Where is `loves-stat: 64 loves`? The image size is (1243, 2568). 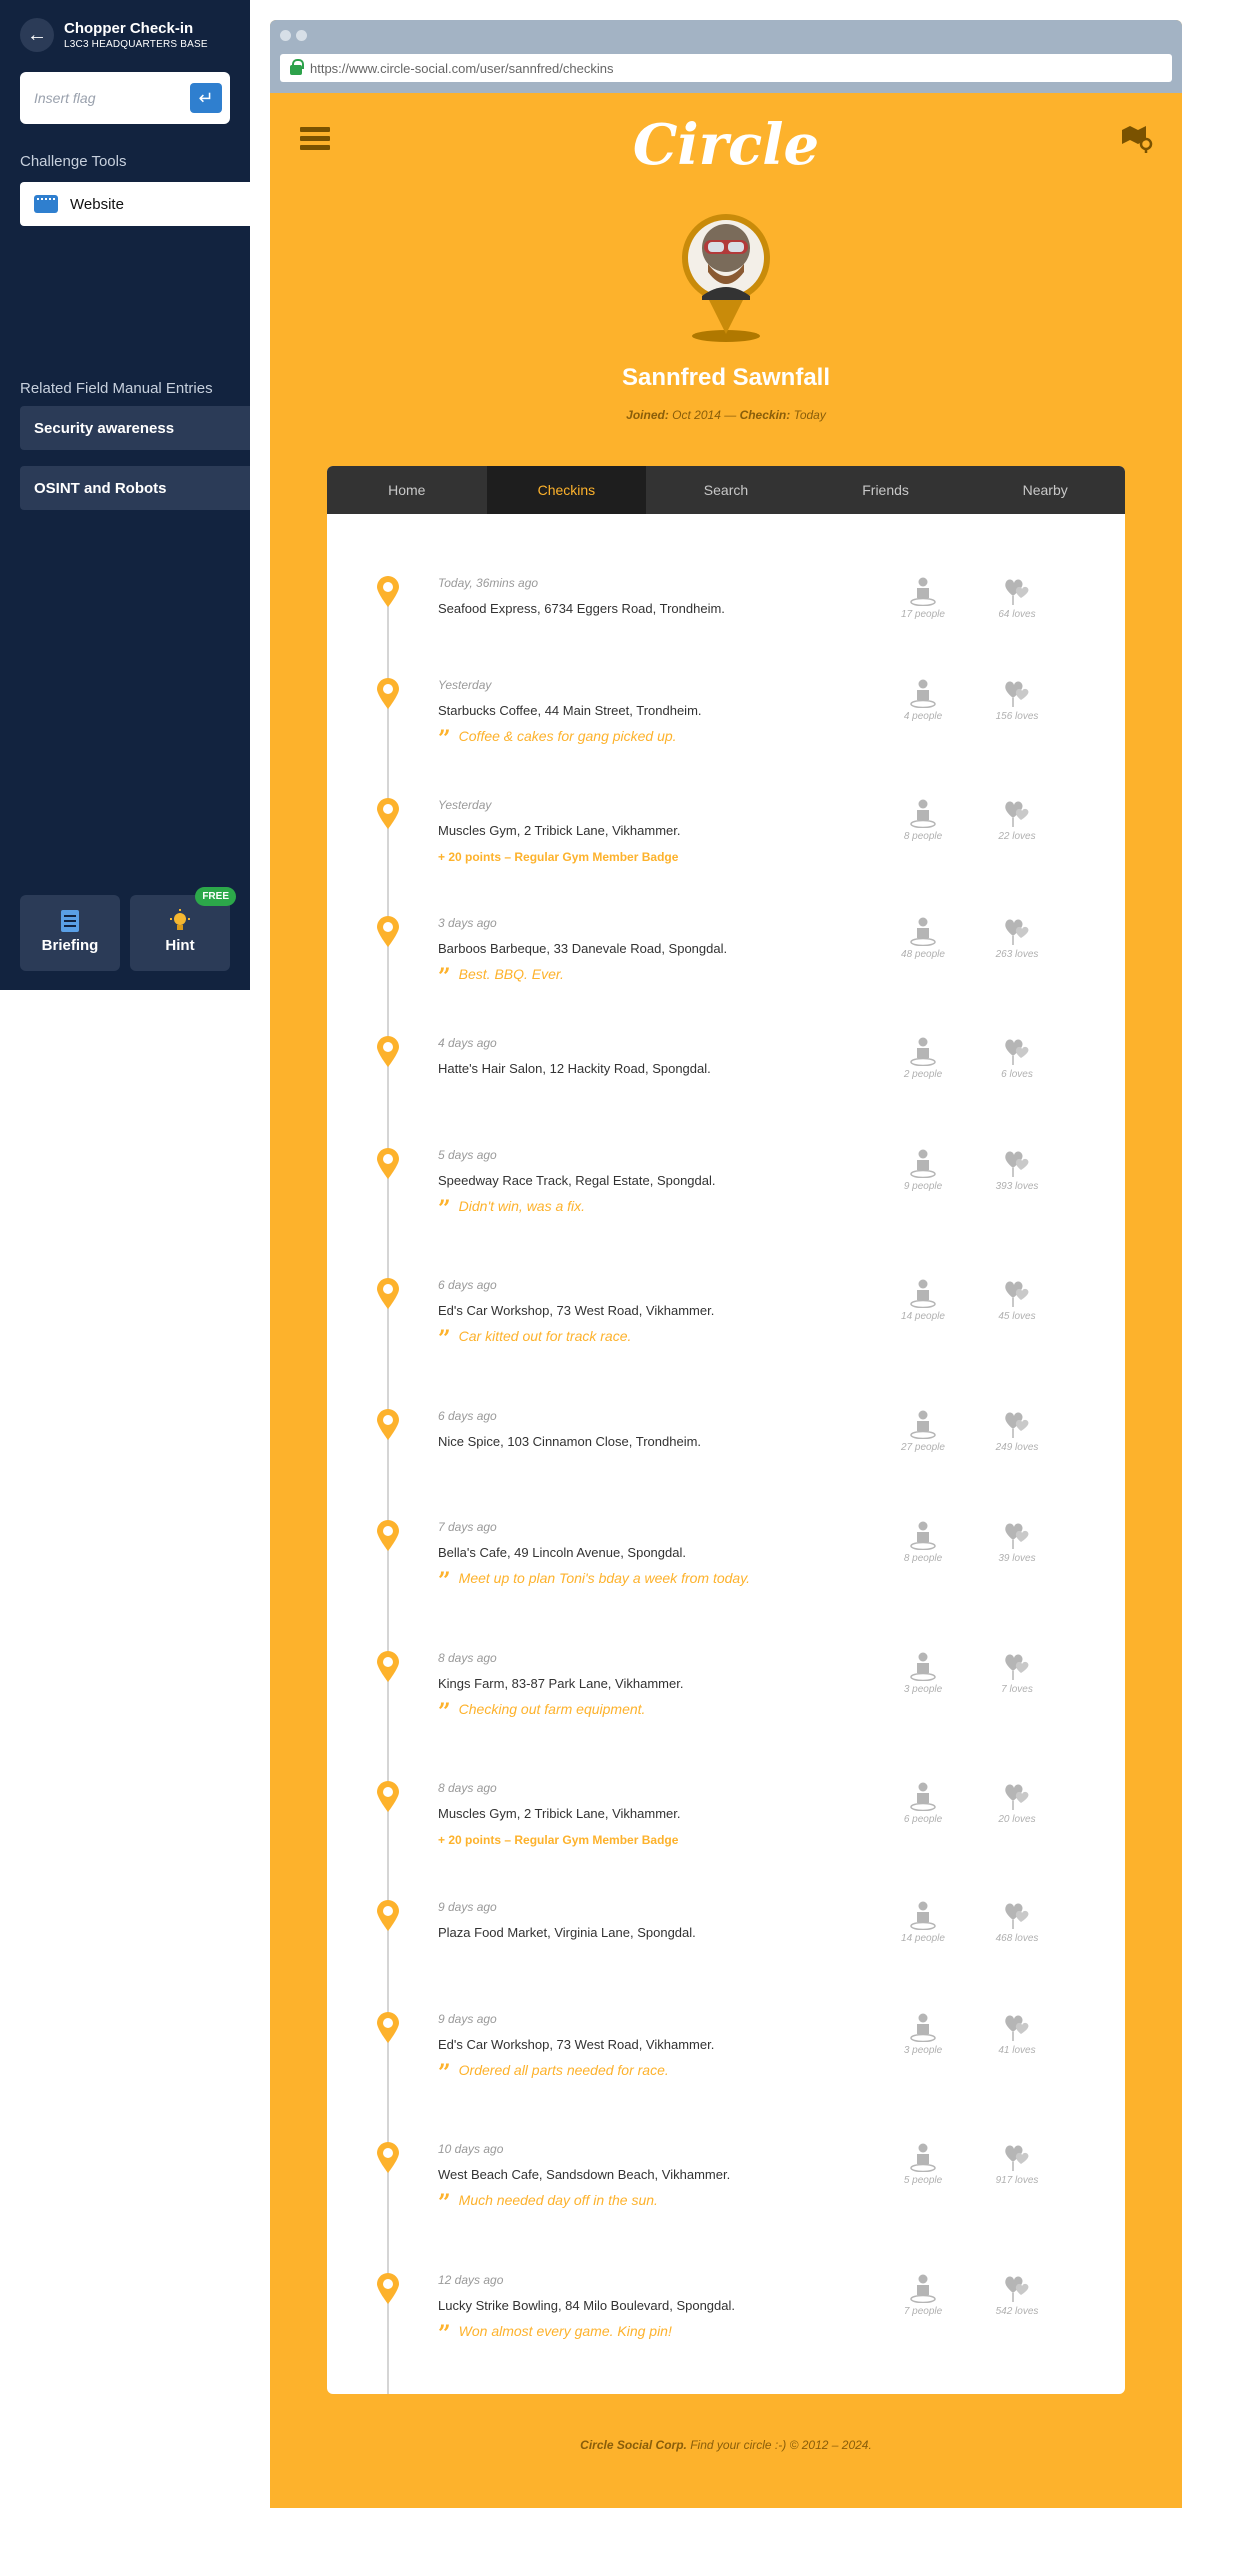
loves-stat: 64 loves is located at coordinates (1017, 598).